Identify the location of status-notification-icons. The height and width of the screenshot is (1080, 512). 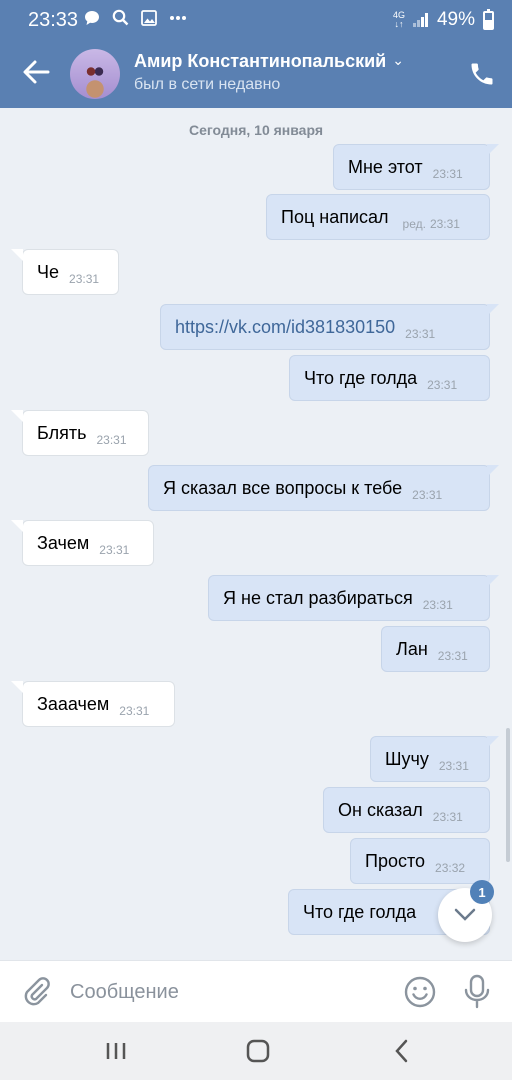
(135, 17).